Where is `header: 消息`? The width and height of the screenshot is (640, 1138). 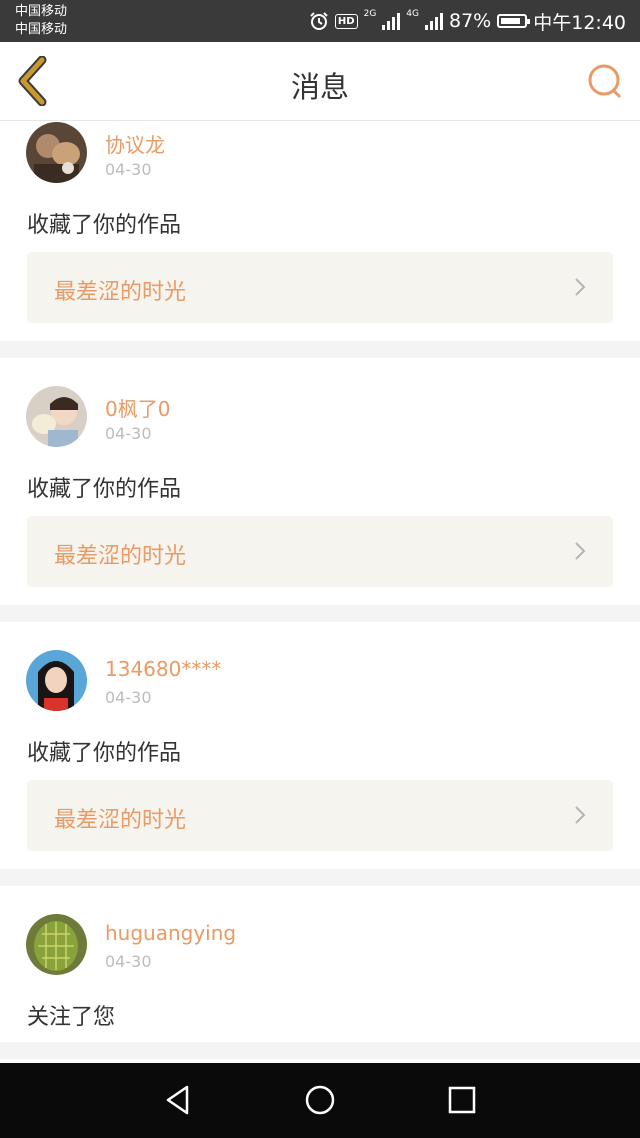 header: 消息 is located at coordinates (320, 81).